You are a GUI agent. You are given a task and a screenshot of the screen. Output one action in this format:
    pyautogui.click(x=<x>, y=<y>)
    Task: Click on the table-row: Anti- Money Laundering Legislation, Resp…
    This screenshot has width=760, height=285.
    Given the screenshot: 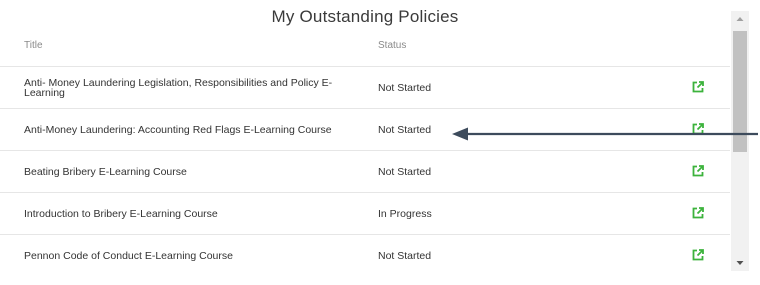 What is the action you would take?
    pyautogui.click(x=365, y=87)
    